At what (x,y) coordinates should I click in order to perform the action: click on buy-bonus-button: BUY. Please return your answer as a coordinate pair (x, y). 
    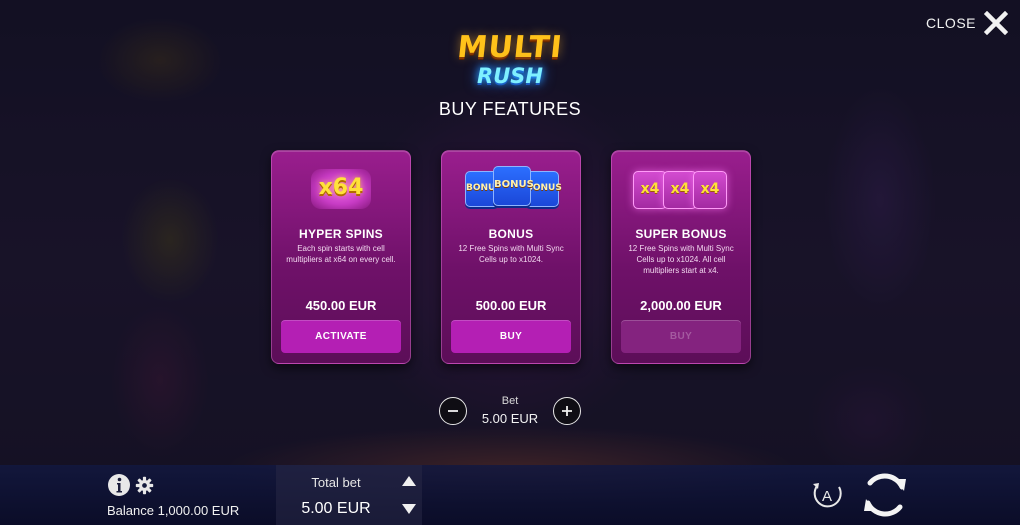
    Looking at the image, I should click on (511, 336).